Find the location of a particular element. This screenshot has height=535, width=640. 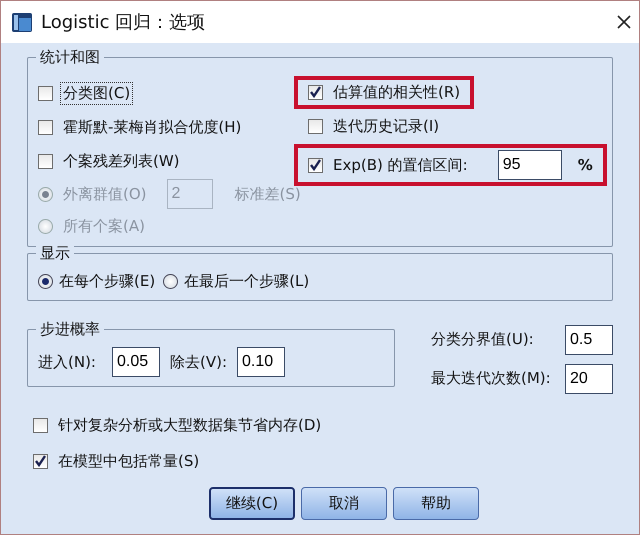

input-field: 0.10 is located at coordinates (261, 362).